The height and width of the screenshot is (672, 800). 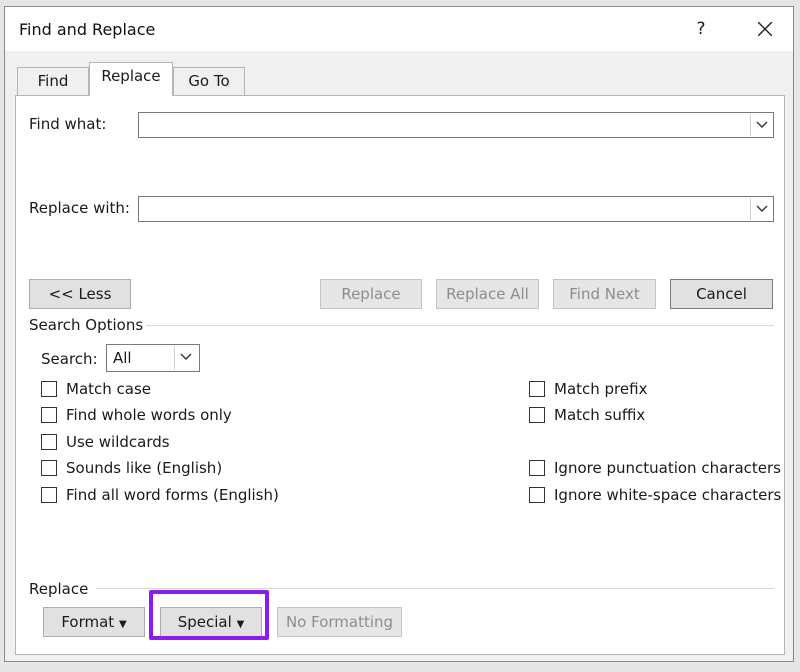 I want to click on cancel-button: Cancel, so click(x=721, y=294).